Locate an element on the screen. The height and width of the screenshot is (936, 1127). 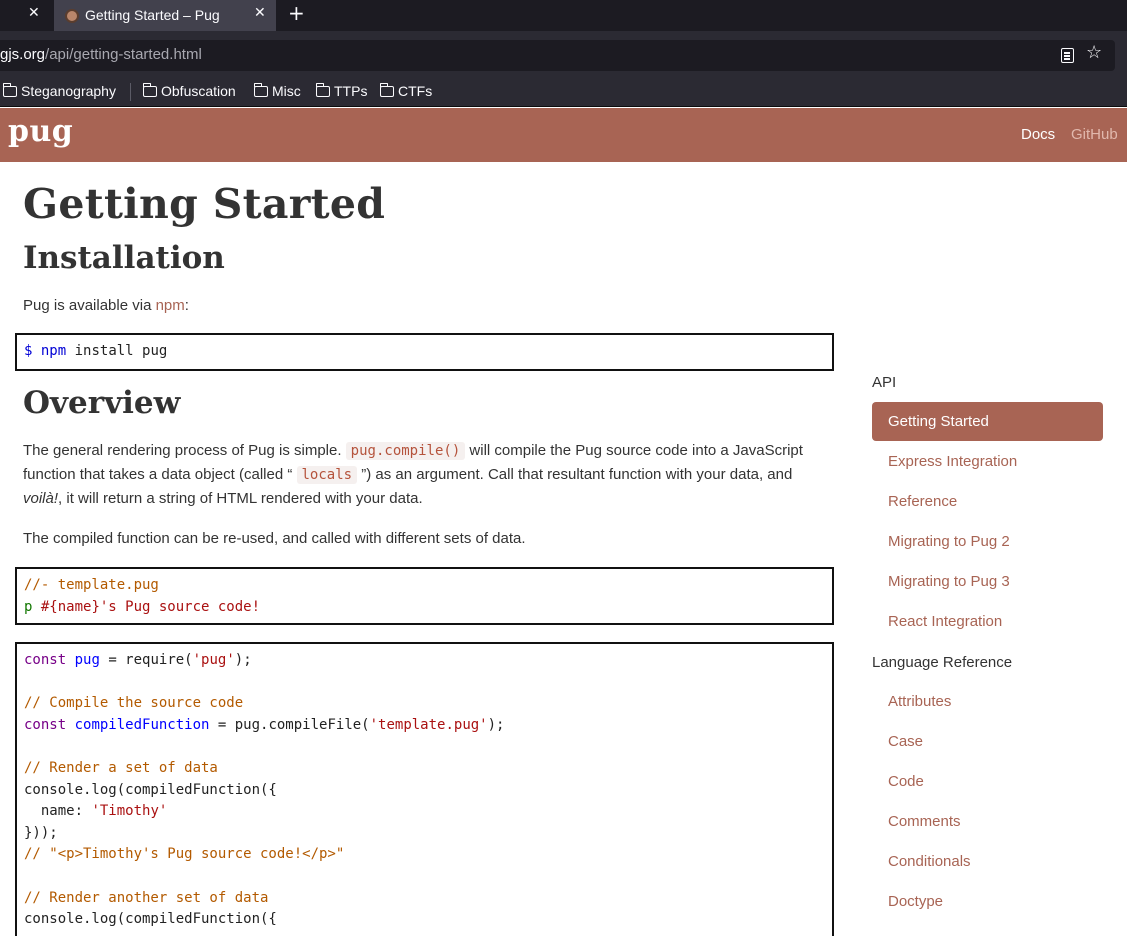
sidebar-item-attributes: Attributes is located at coordinates (987, 701).